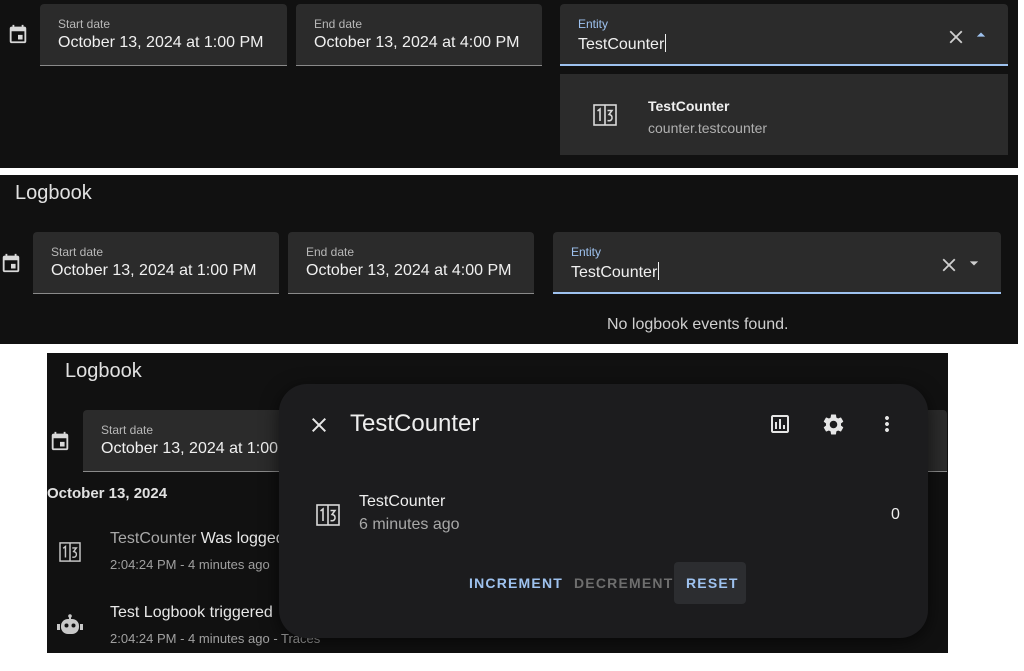 This screenshot has height=671, width=1024. I want to click on history-icon, so click(780, 424).